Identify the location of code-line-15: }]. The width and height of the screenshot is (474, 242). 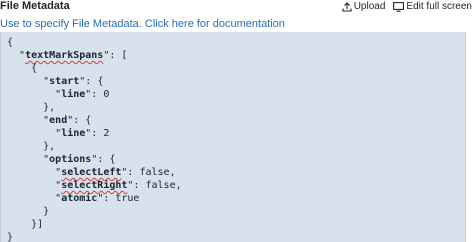
(25, 224).